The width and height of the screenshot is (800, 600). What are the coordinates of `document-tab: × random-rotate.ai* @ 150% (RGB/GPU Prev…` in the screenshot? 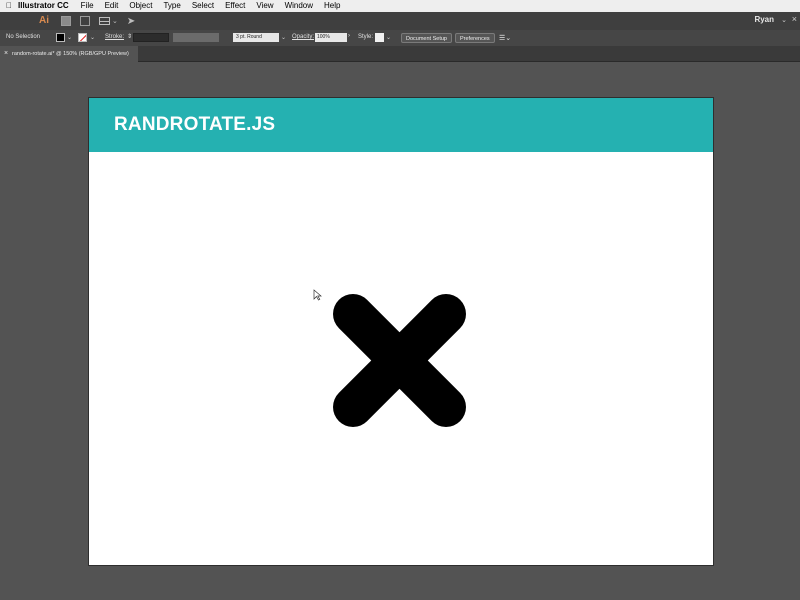 It's located at (69, 54).